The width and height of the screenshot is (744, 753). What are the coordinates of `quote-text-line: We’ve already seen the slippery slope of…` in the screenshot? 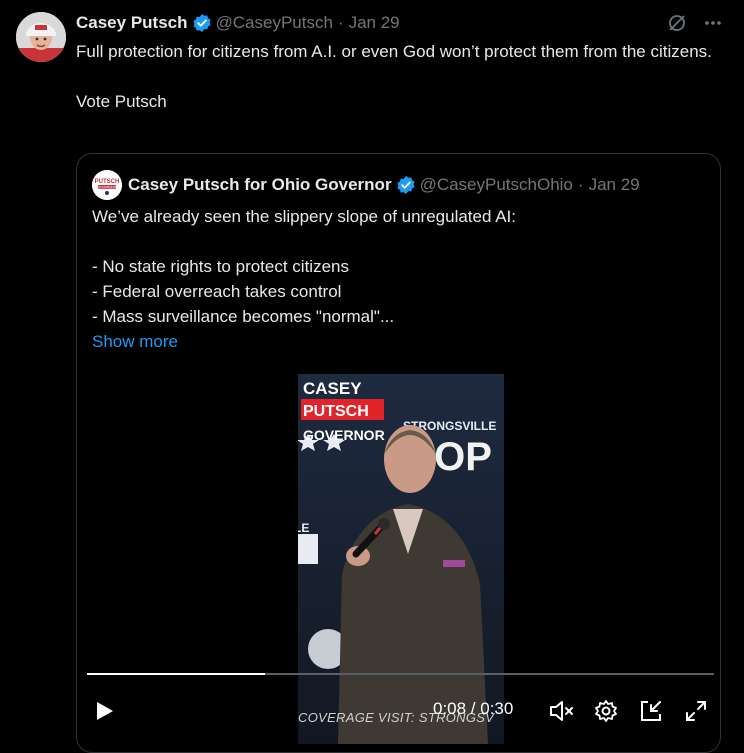 It's located at (304, 216).